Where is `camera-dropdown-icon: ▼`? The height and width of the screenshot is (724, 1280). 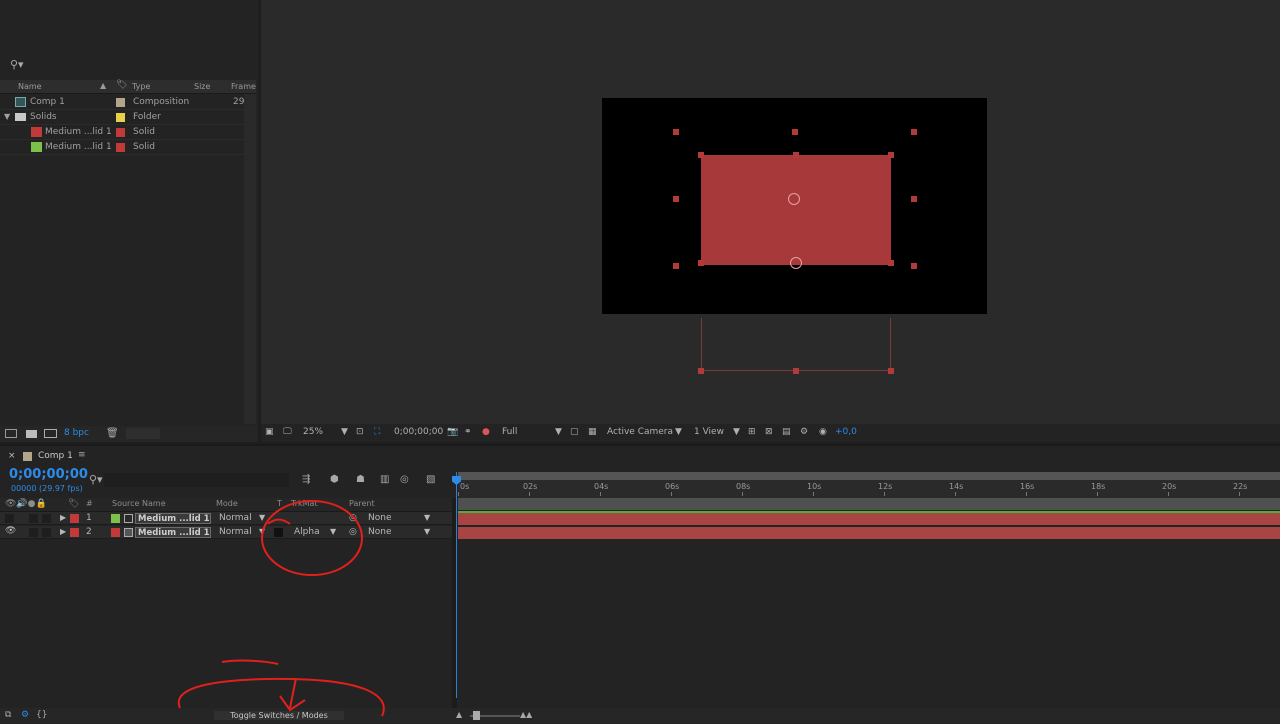 camera-dropdown-icon: ▼ is located at coordinates (678, 432).